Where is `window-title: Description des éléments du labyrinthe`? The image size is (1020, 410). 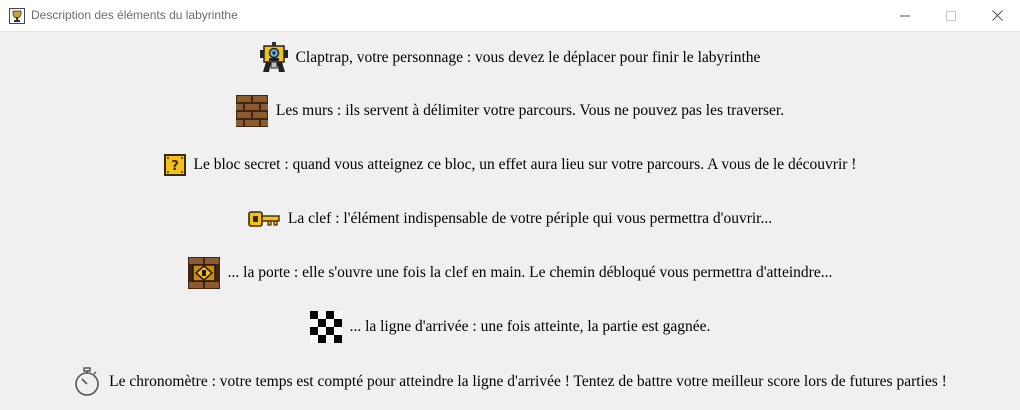 window-title: Description des éléments du labyrinthe is located at coordinates (134, 15).